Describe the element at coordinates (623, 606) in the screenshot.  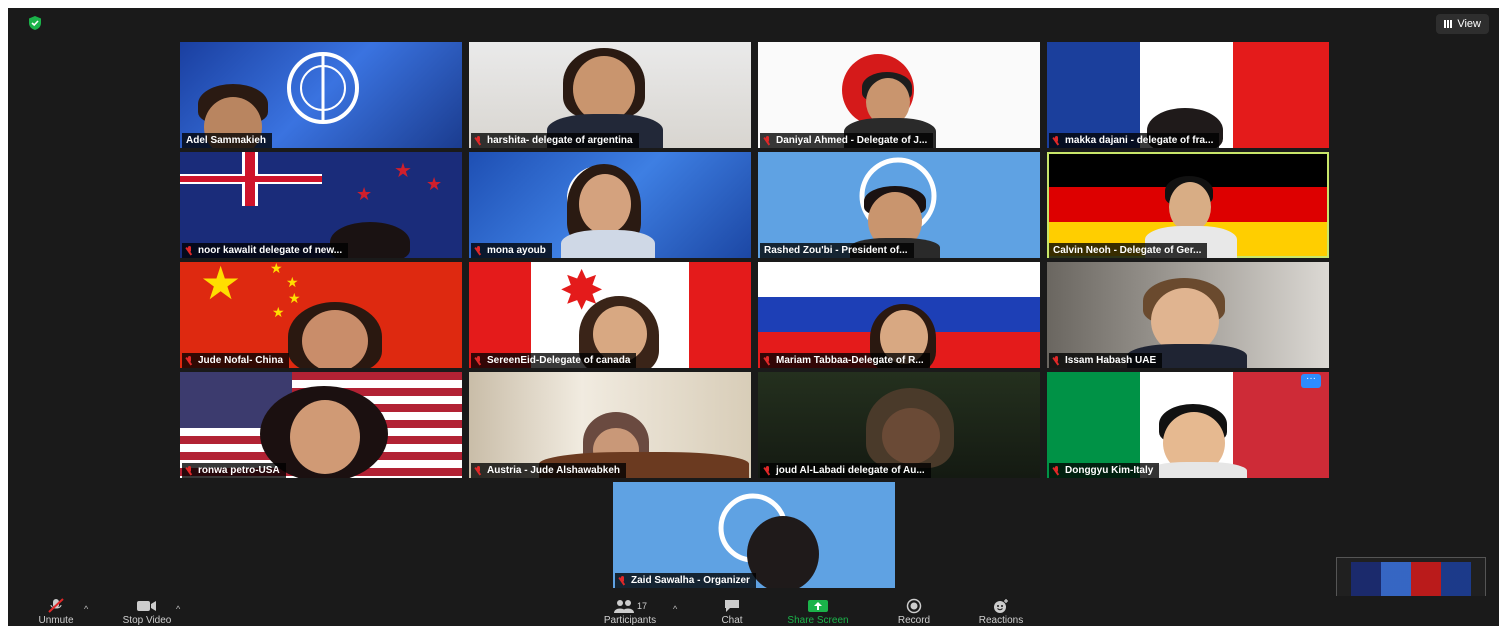
I see `participants-icon` at that location.